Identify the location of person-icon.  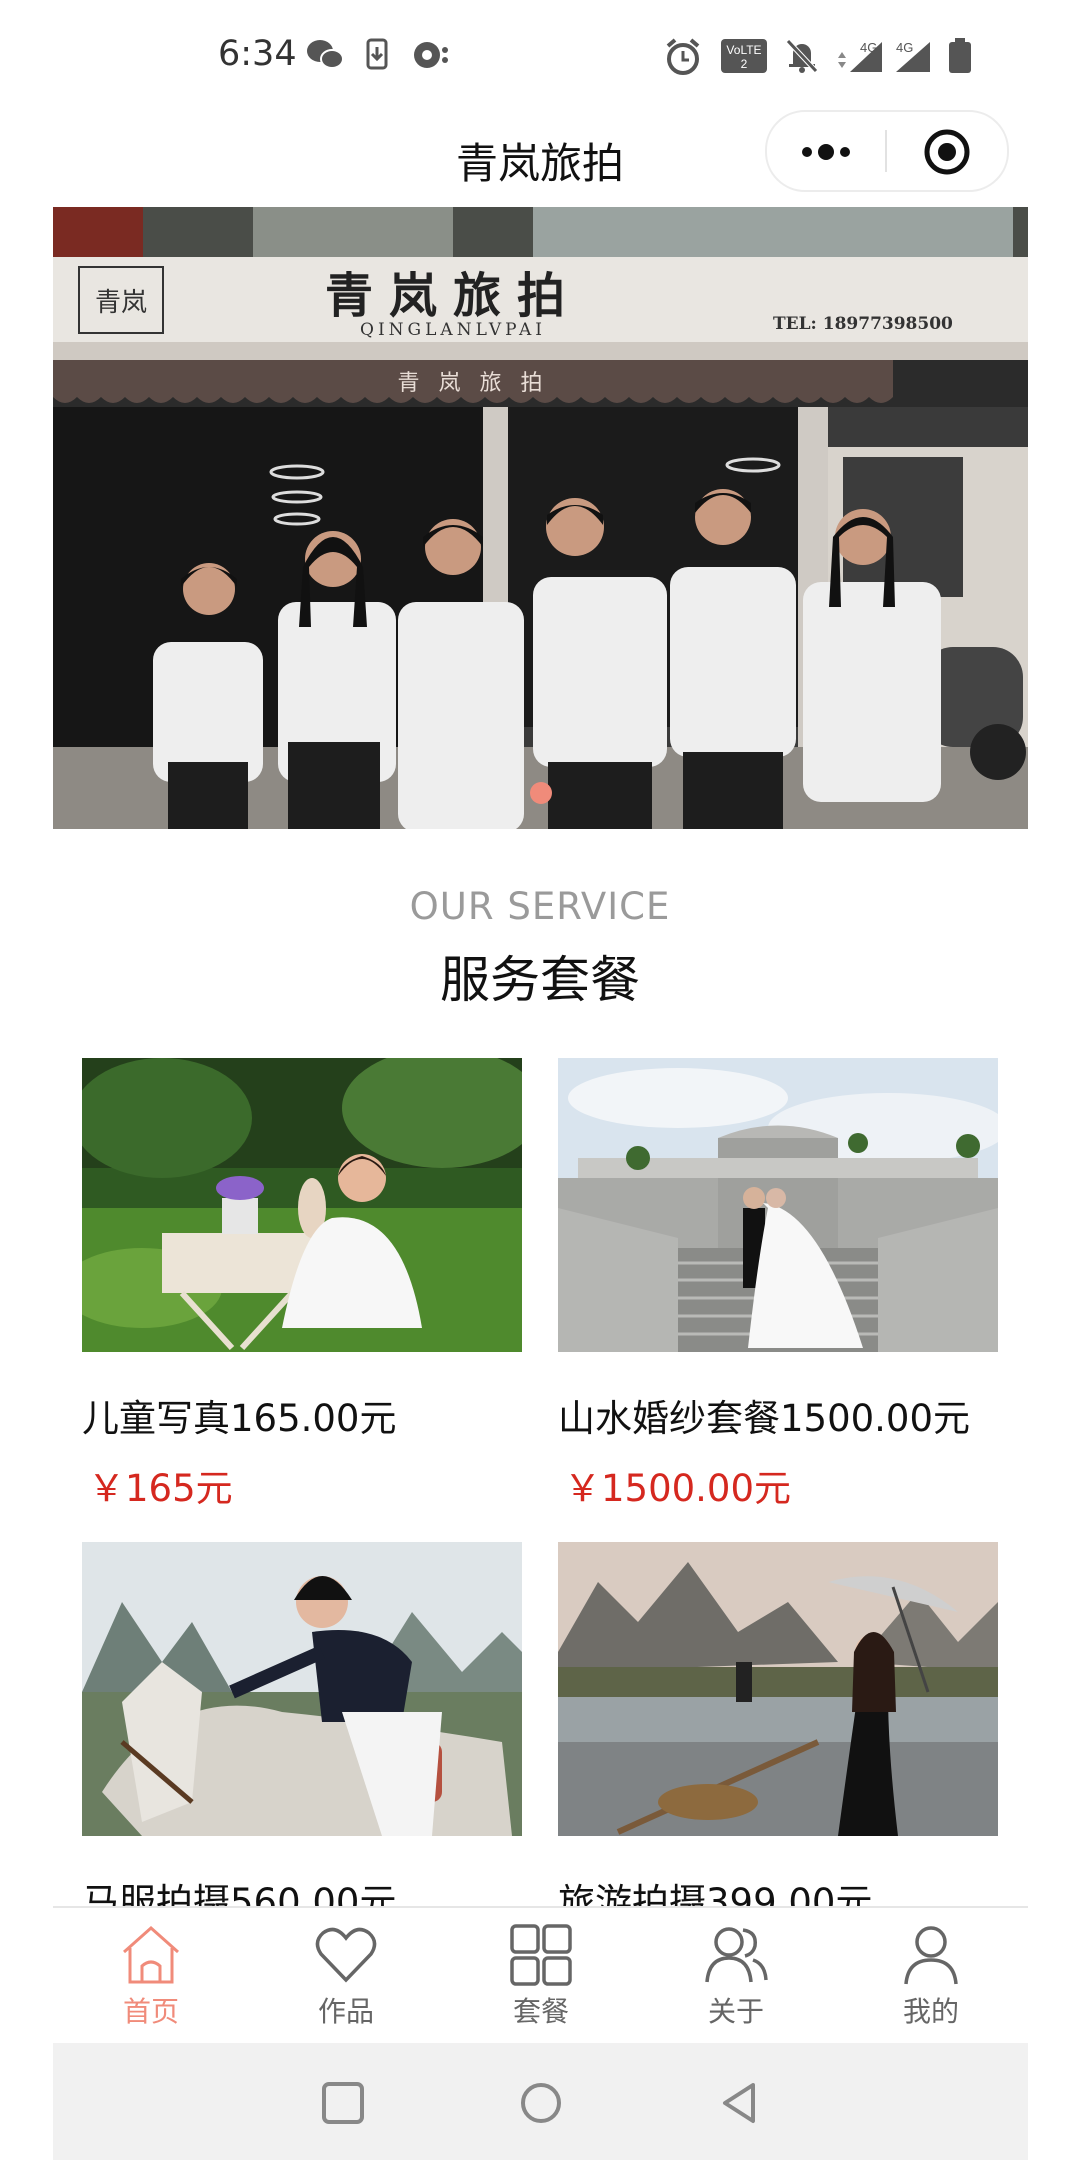
(931, 1955).